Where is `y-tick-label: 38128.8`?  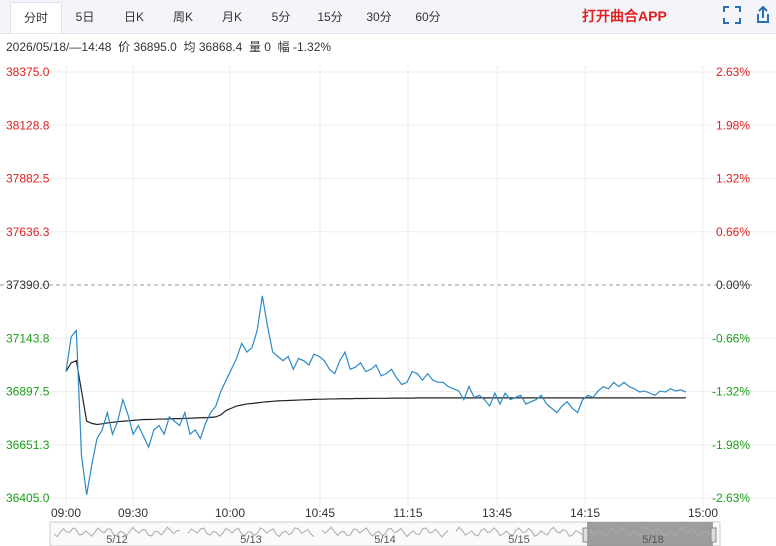
y-tick-label: 38128.8 is located at coordinates (28, 125).